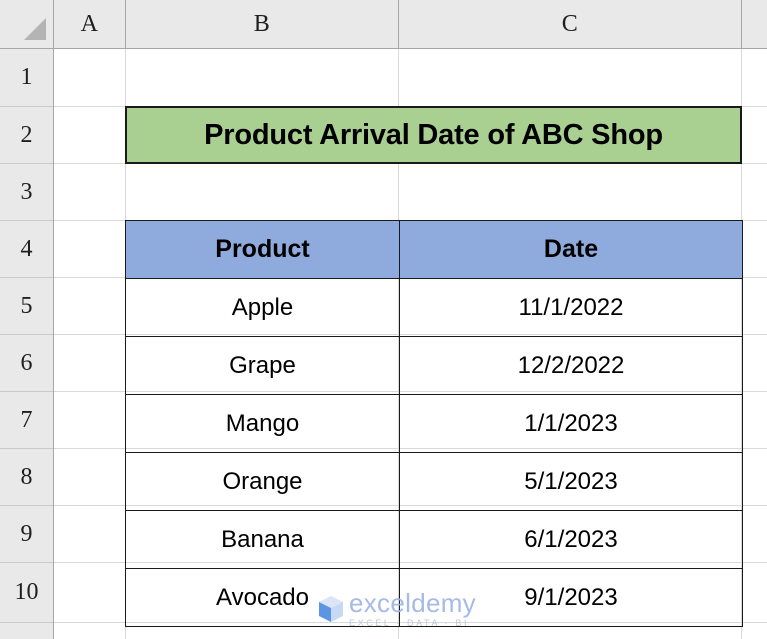 The height and width of the screenshot is (639, 767). I want to click on table-row: Banana 6/1/2023, so click(434, 539).